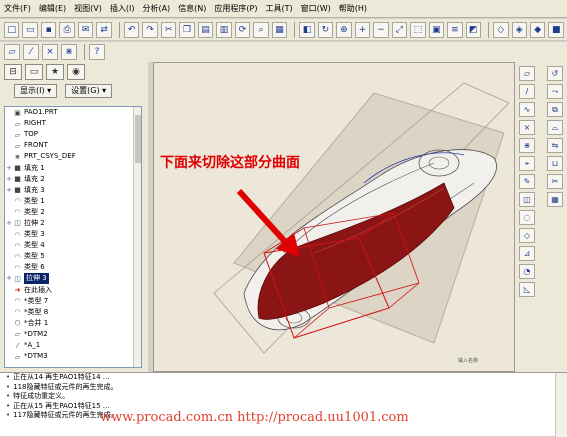 The width and height of the screenshot is (567, 437). I want to click on save-icon: ▪, so click(48, 29).